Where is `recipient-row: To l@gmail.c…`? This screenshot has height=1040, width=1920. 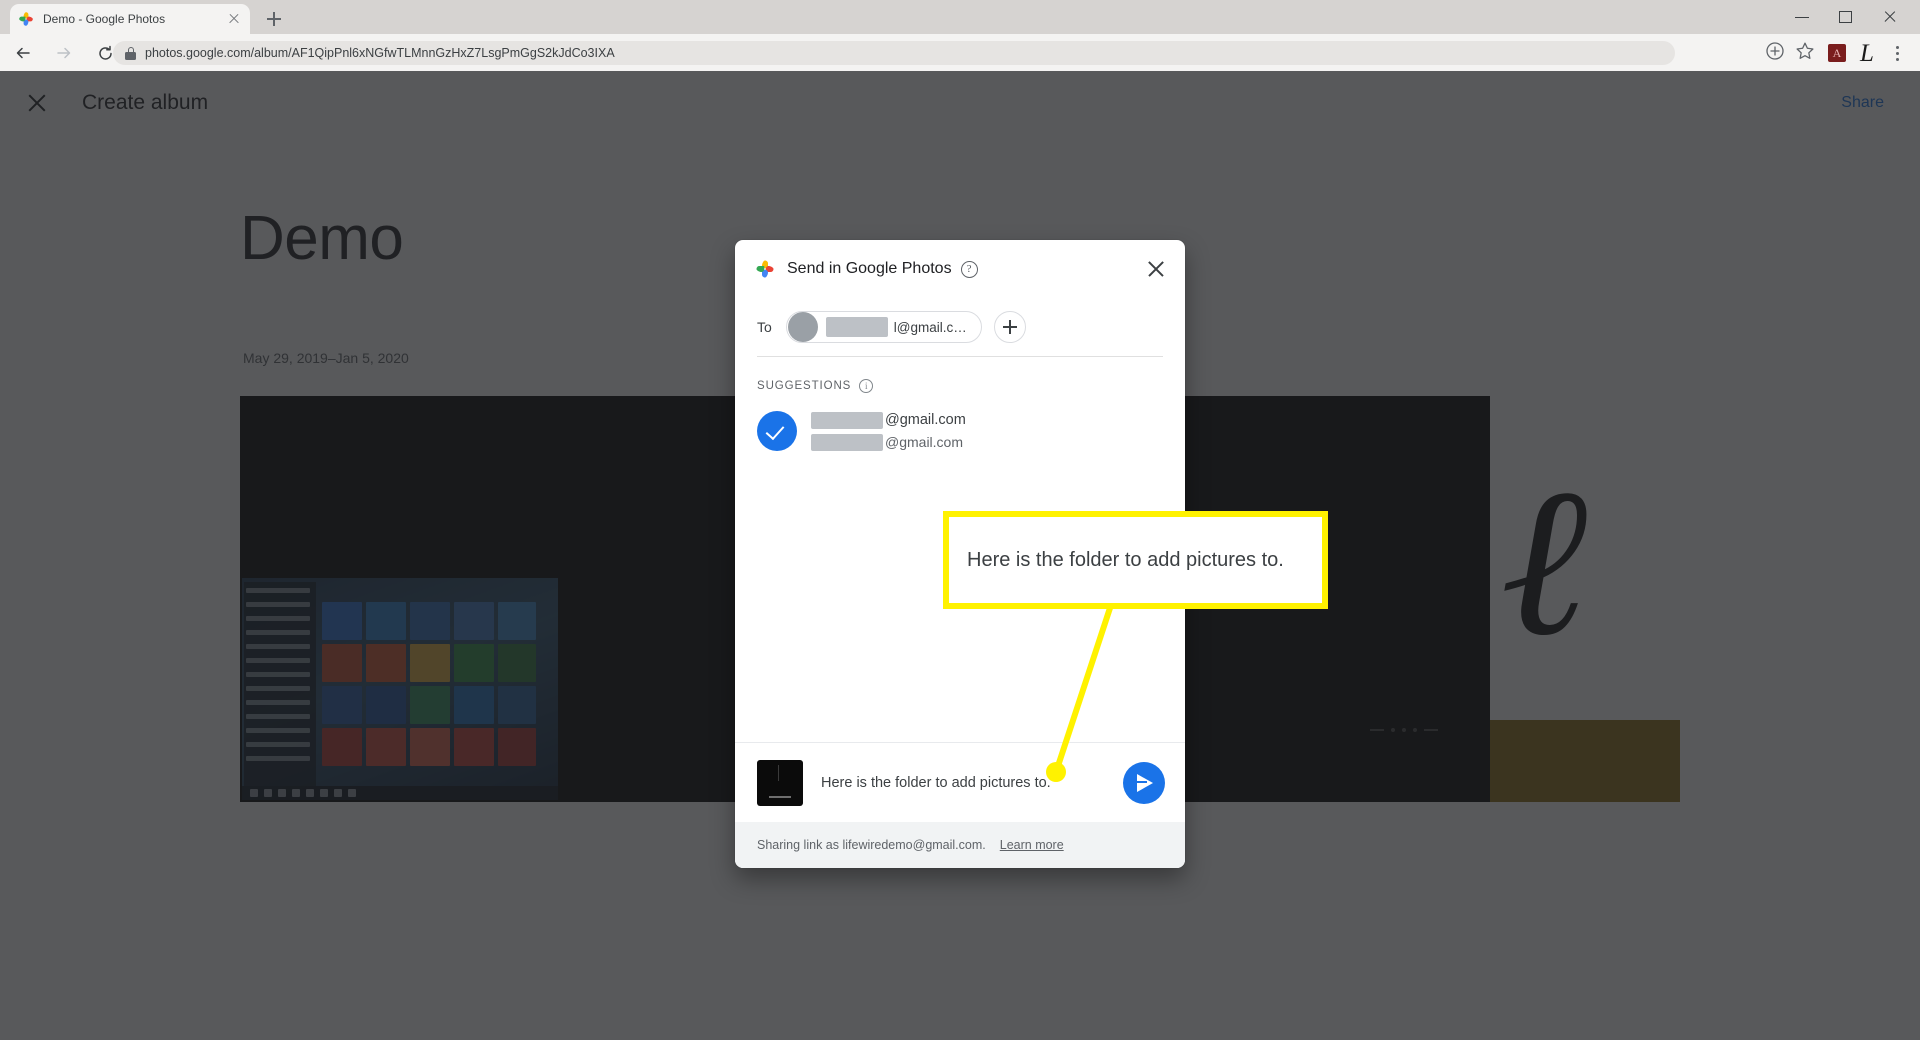
recipient-row: To l@gmail.c… is located at coordinates (960, 327).